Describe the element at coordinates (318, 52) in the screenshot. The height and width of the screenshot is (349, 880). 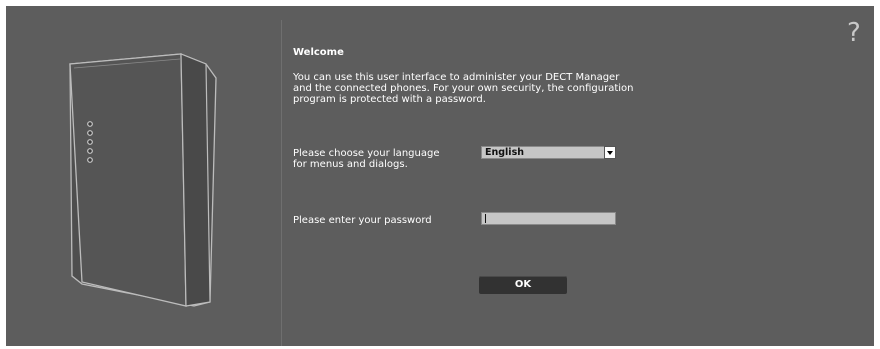
I see `welcome-title: Welcome` at that location.